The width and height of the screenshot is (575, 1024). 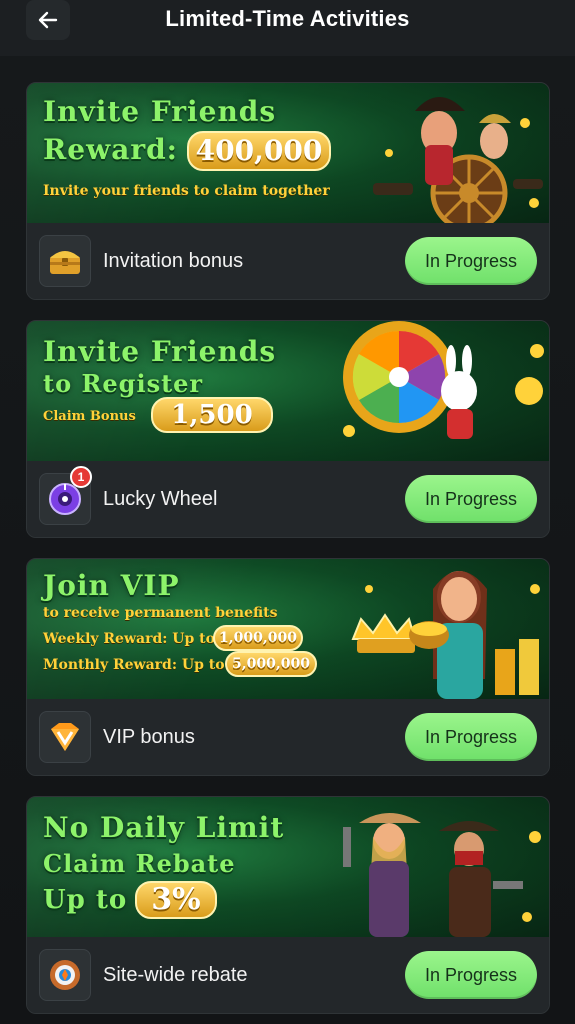 I want to click on notification-badge: 1, so click(x=81, y=477).